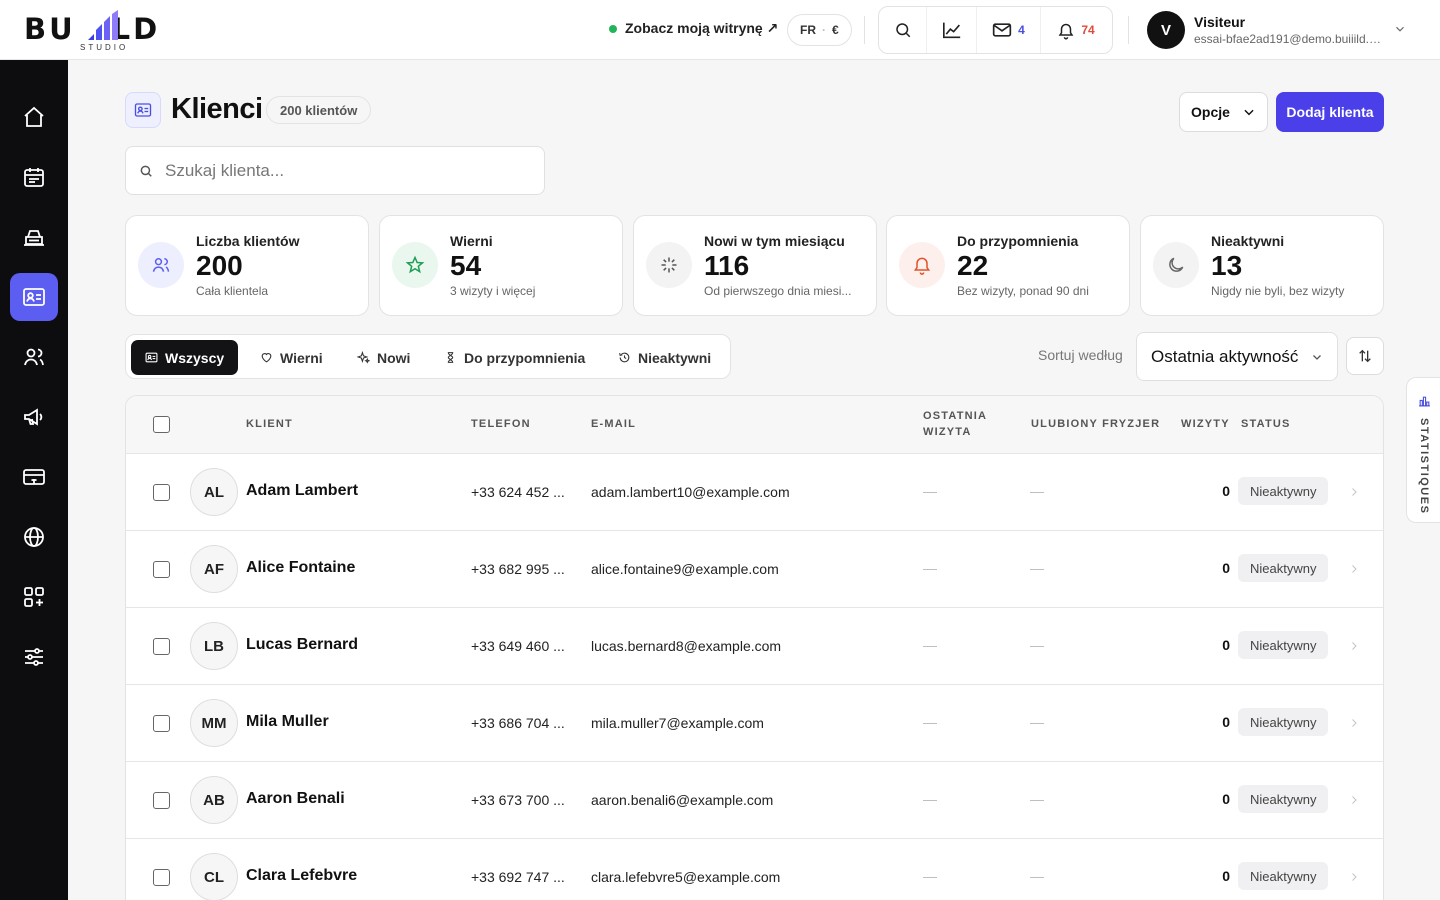 The height and width of the screenshot is (900, 1440). Describe the element at coordinates (217, 109) in the screenshot. I see `page-title: Klienci` at that location.